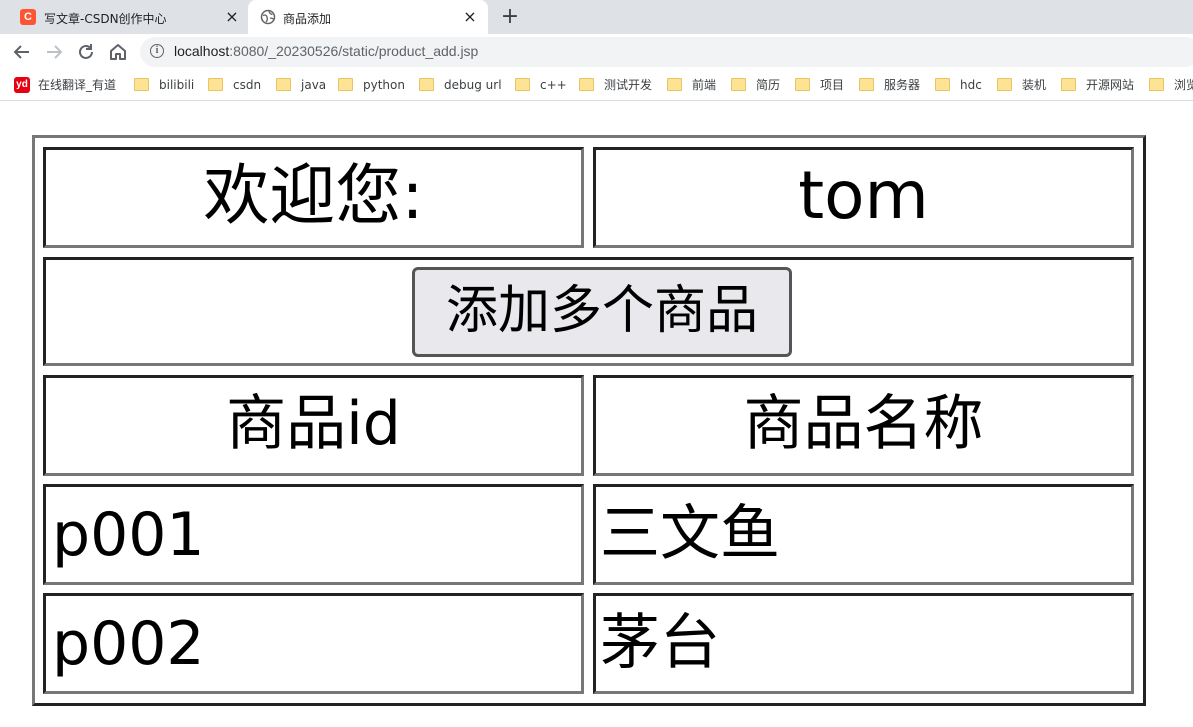 This screenshot has height=727, width=1193. What do you see at coordinates (510, 17) in the screenshot?
I see `new-tab-icon: +` at bounding box center [510, 17].